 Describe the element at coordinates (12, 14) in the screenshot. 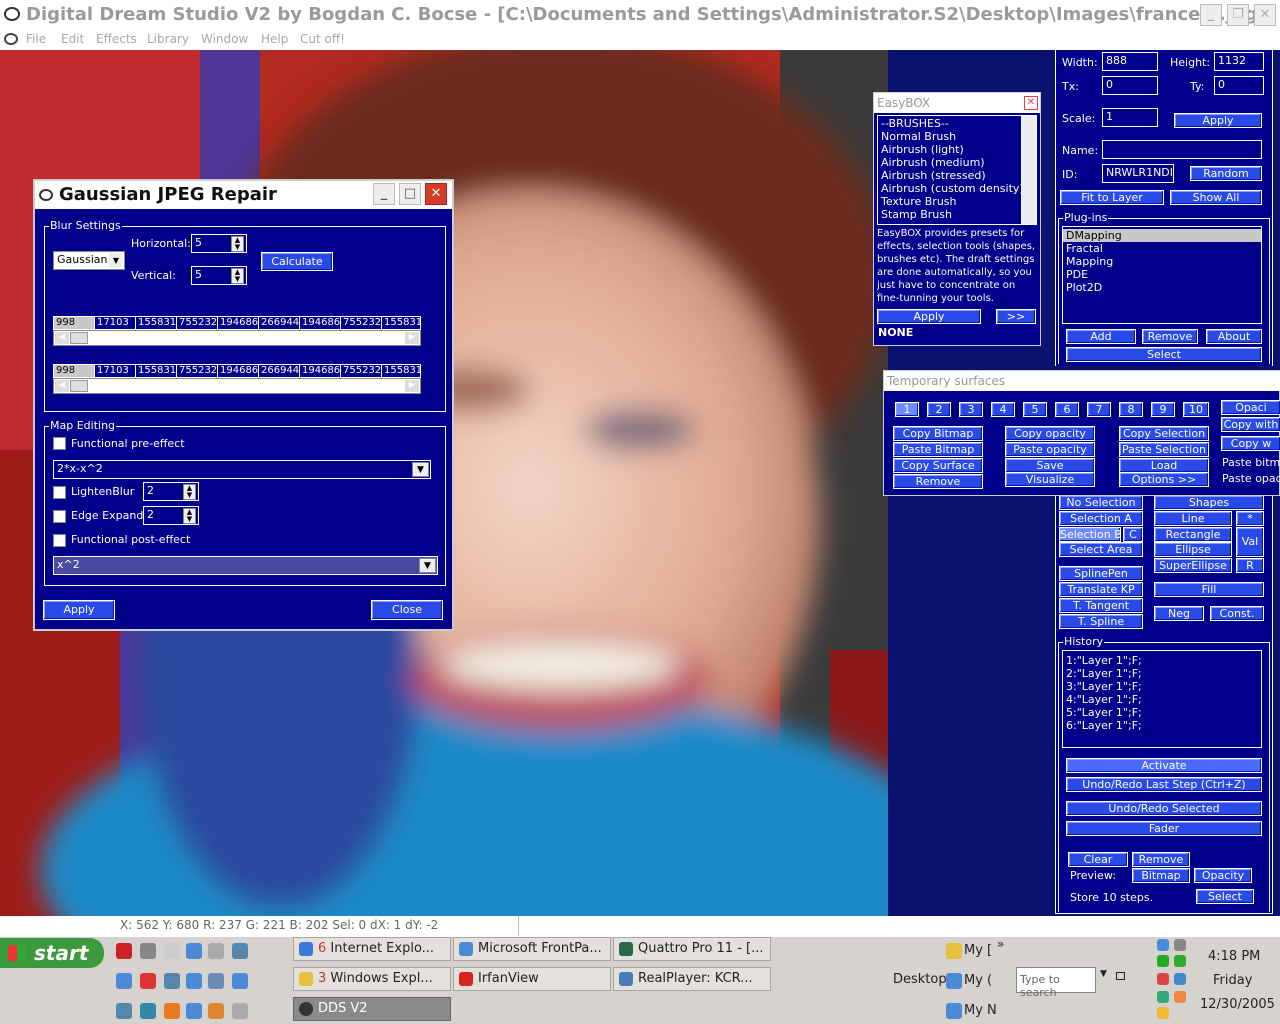

I see `app-eye-icon` at that location.